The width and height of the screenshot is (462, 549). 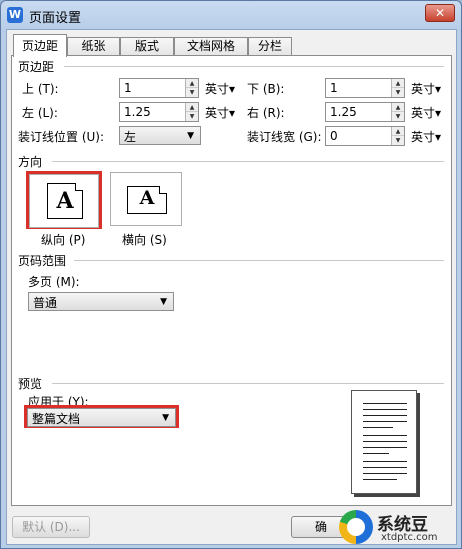 I want to click on logo-icon, so click(x=356, y=527).